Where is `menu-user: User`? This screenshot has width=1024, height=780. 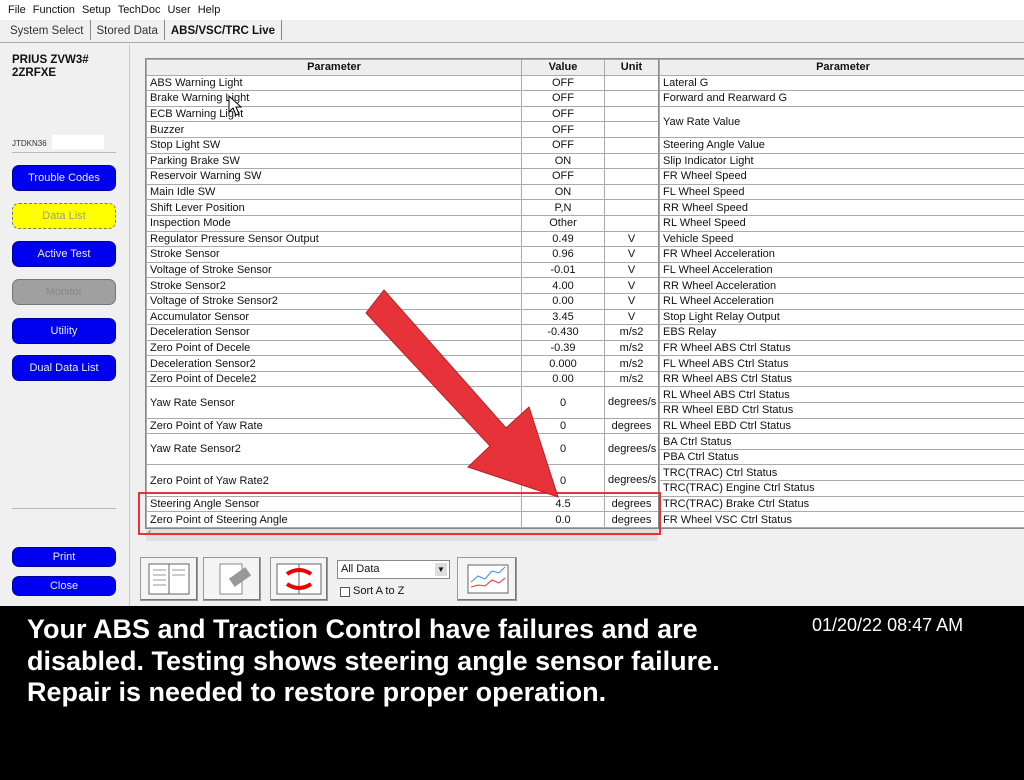
menu-user: User is located at coordinates (180, 10).